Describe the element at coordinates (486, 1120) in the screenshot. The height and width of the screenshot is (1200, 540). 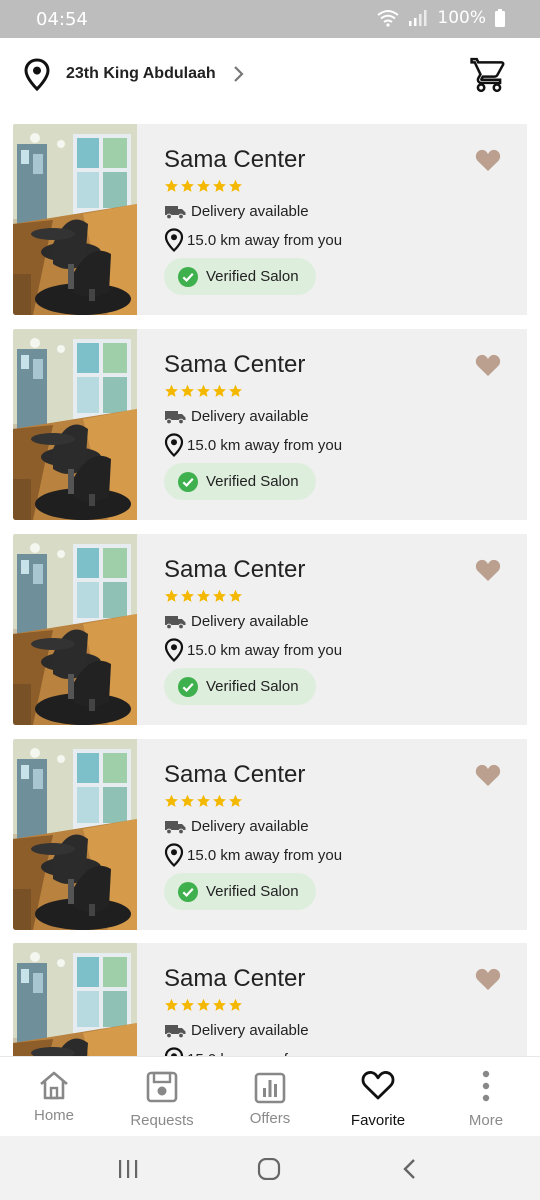
I see `nav-label-more: More` at that location.